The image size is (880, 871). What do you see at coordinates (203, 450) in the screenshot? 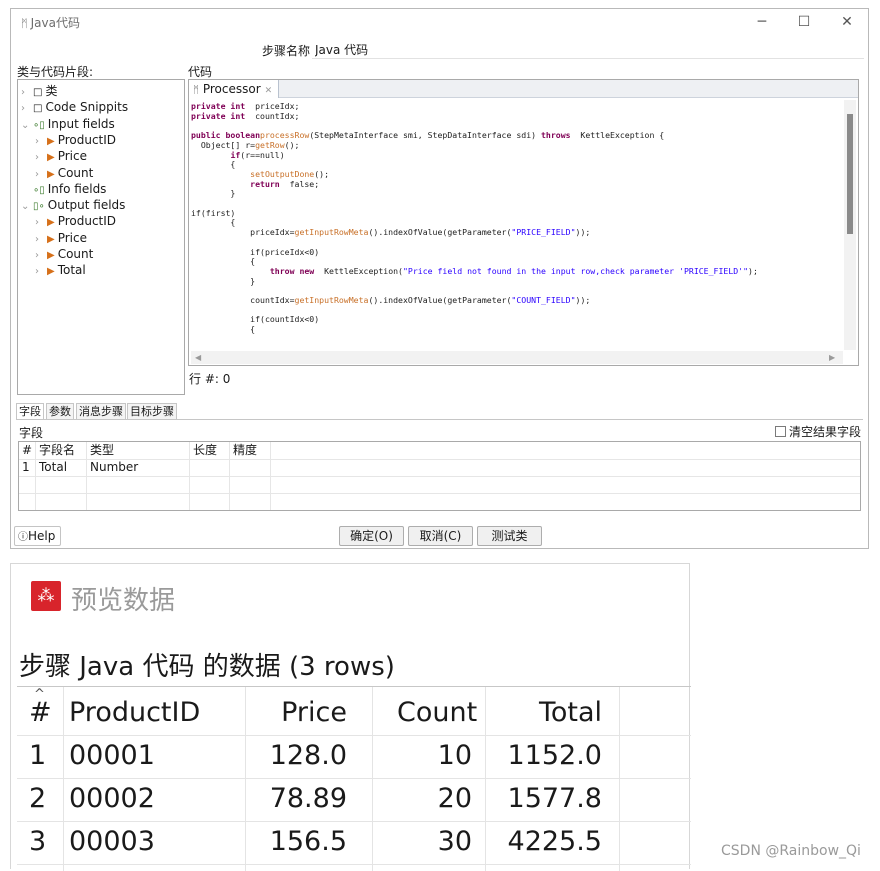
I see `header-col-length: 长度` at bounding box center [203, 450].